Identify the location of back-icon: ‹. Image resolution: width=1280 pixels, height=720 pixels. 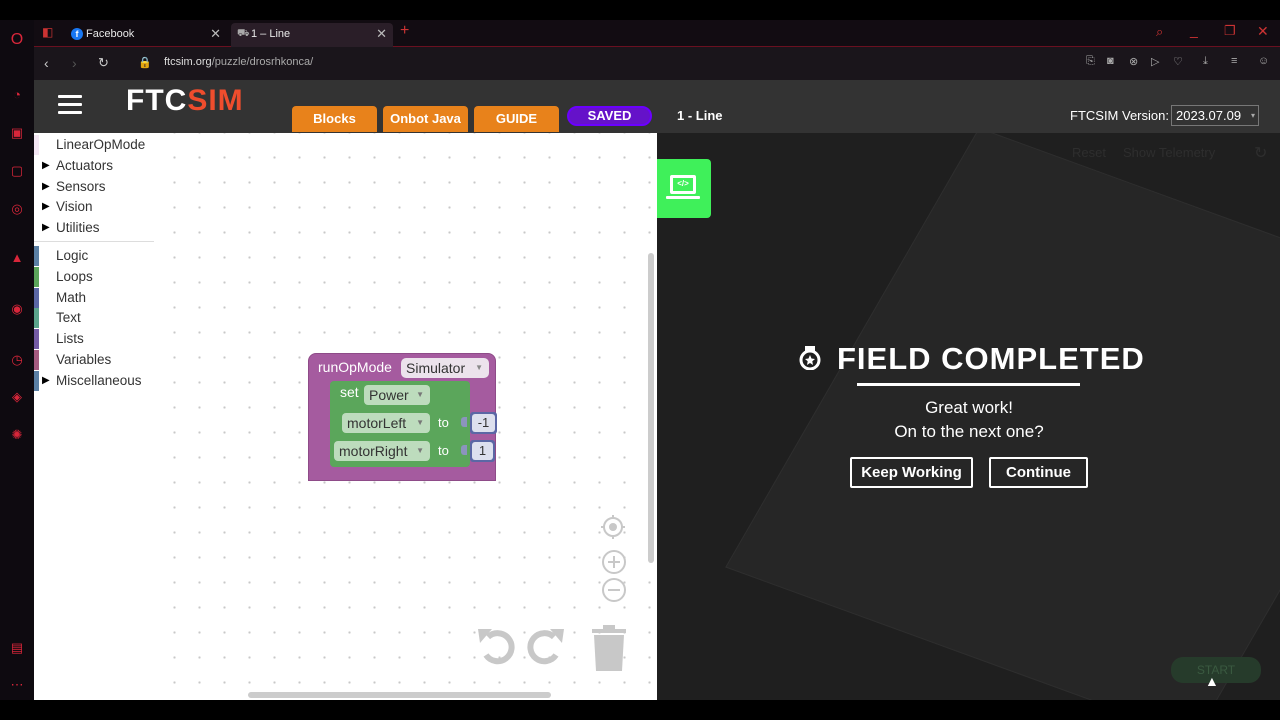
(46, 63).